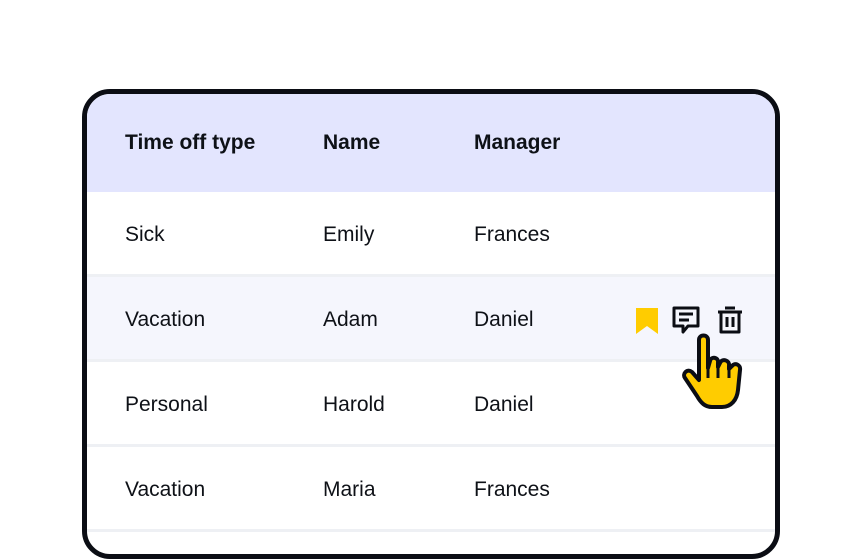 The image size is (864, 559). Describe the element at coordinates (517, 143) in the screenshot. I see `column-header-manager: Manager` at that location.